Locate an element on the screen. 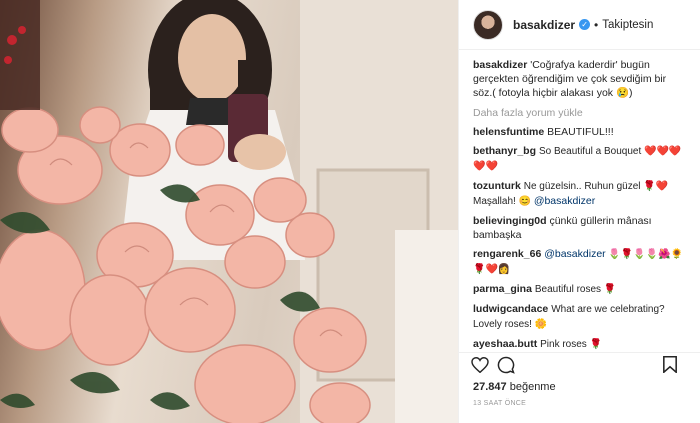 This screenshot has width=700, height=423. likes-count: 27.847 beğenme is located at coordinates (514, 387).